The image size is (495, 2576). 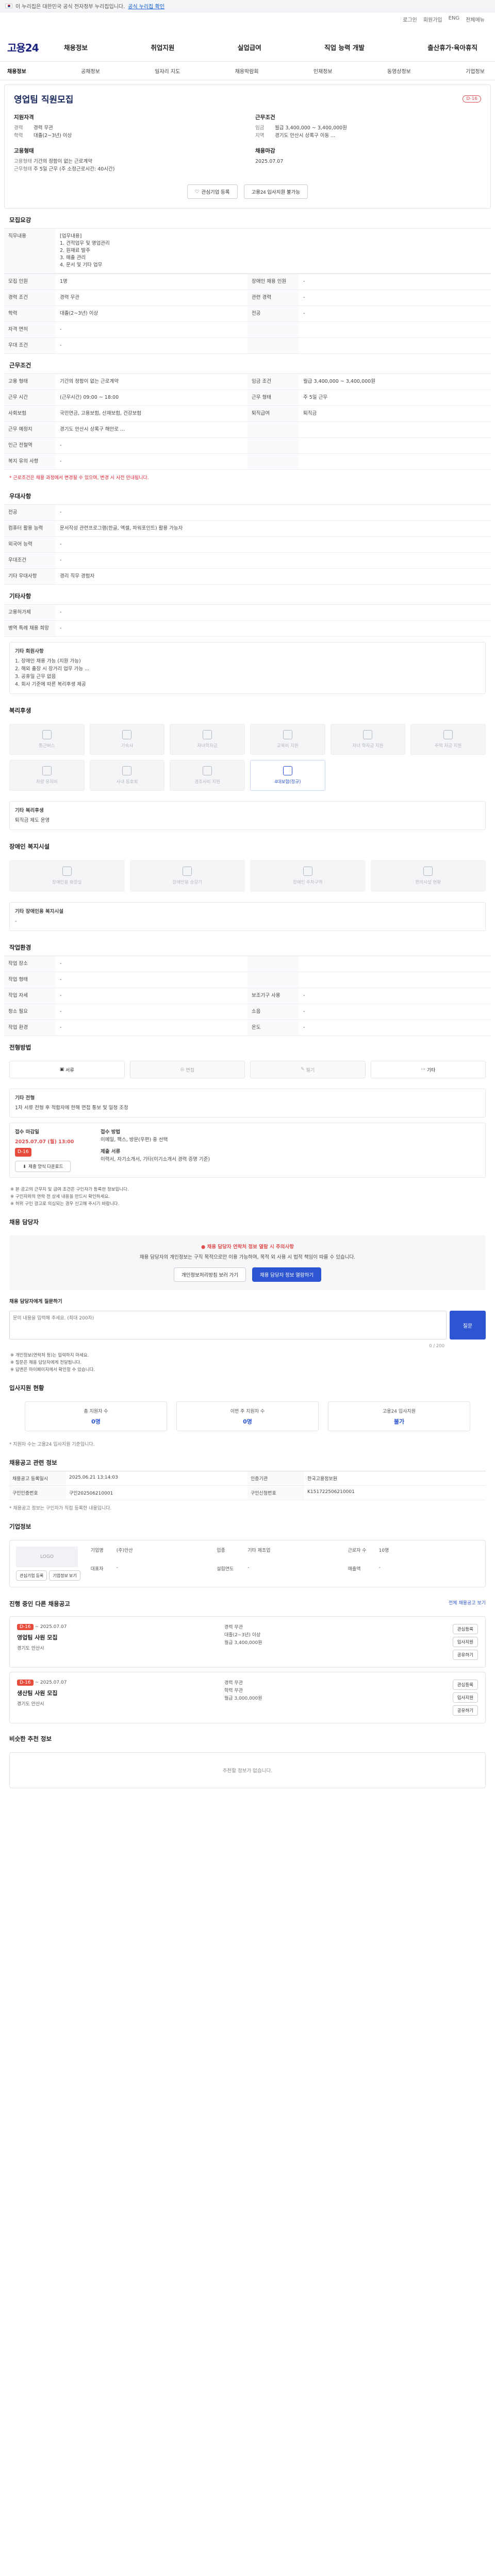 I want to click on child-icon, so click(x=368, y=734).